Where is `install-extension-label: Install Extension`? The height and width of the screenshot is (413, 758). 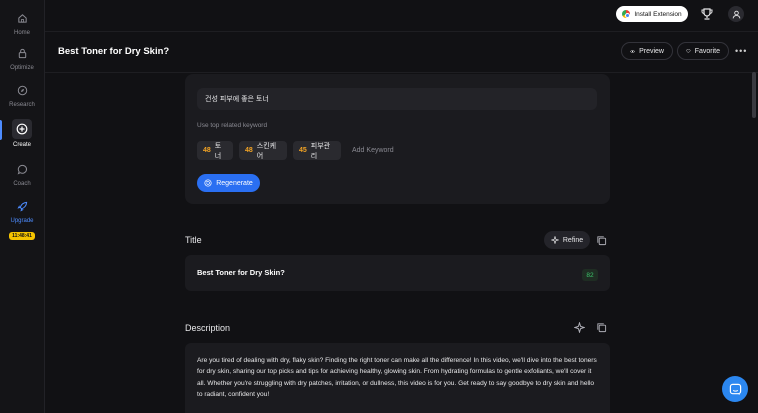 install-extension-label: Install Extension is located at coordinates (658, 14).